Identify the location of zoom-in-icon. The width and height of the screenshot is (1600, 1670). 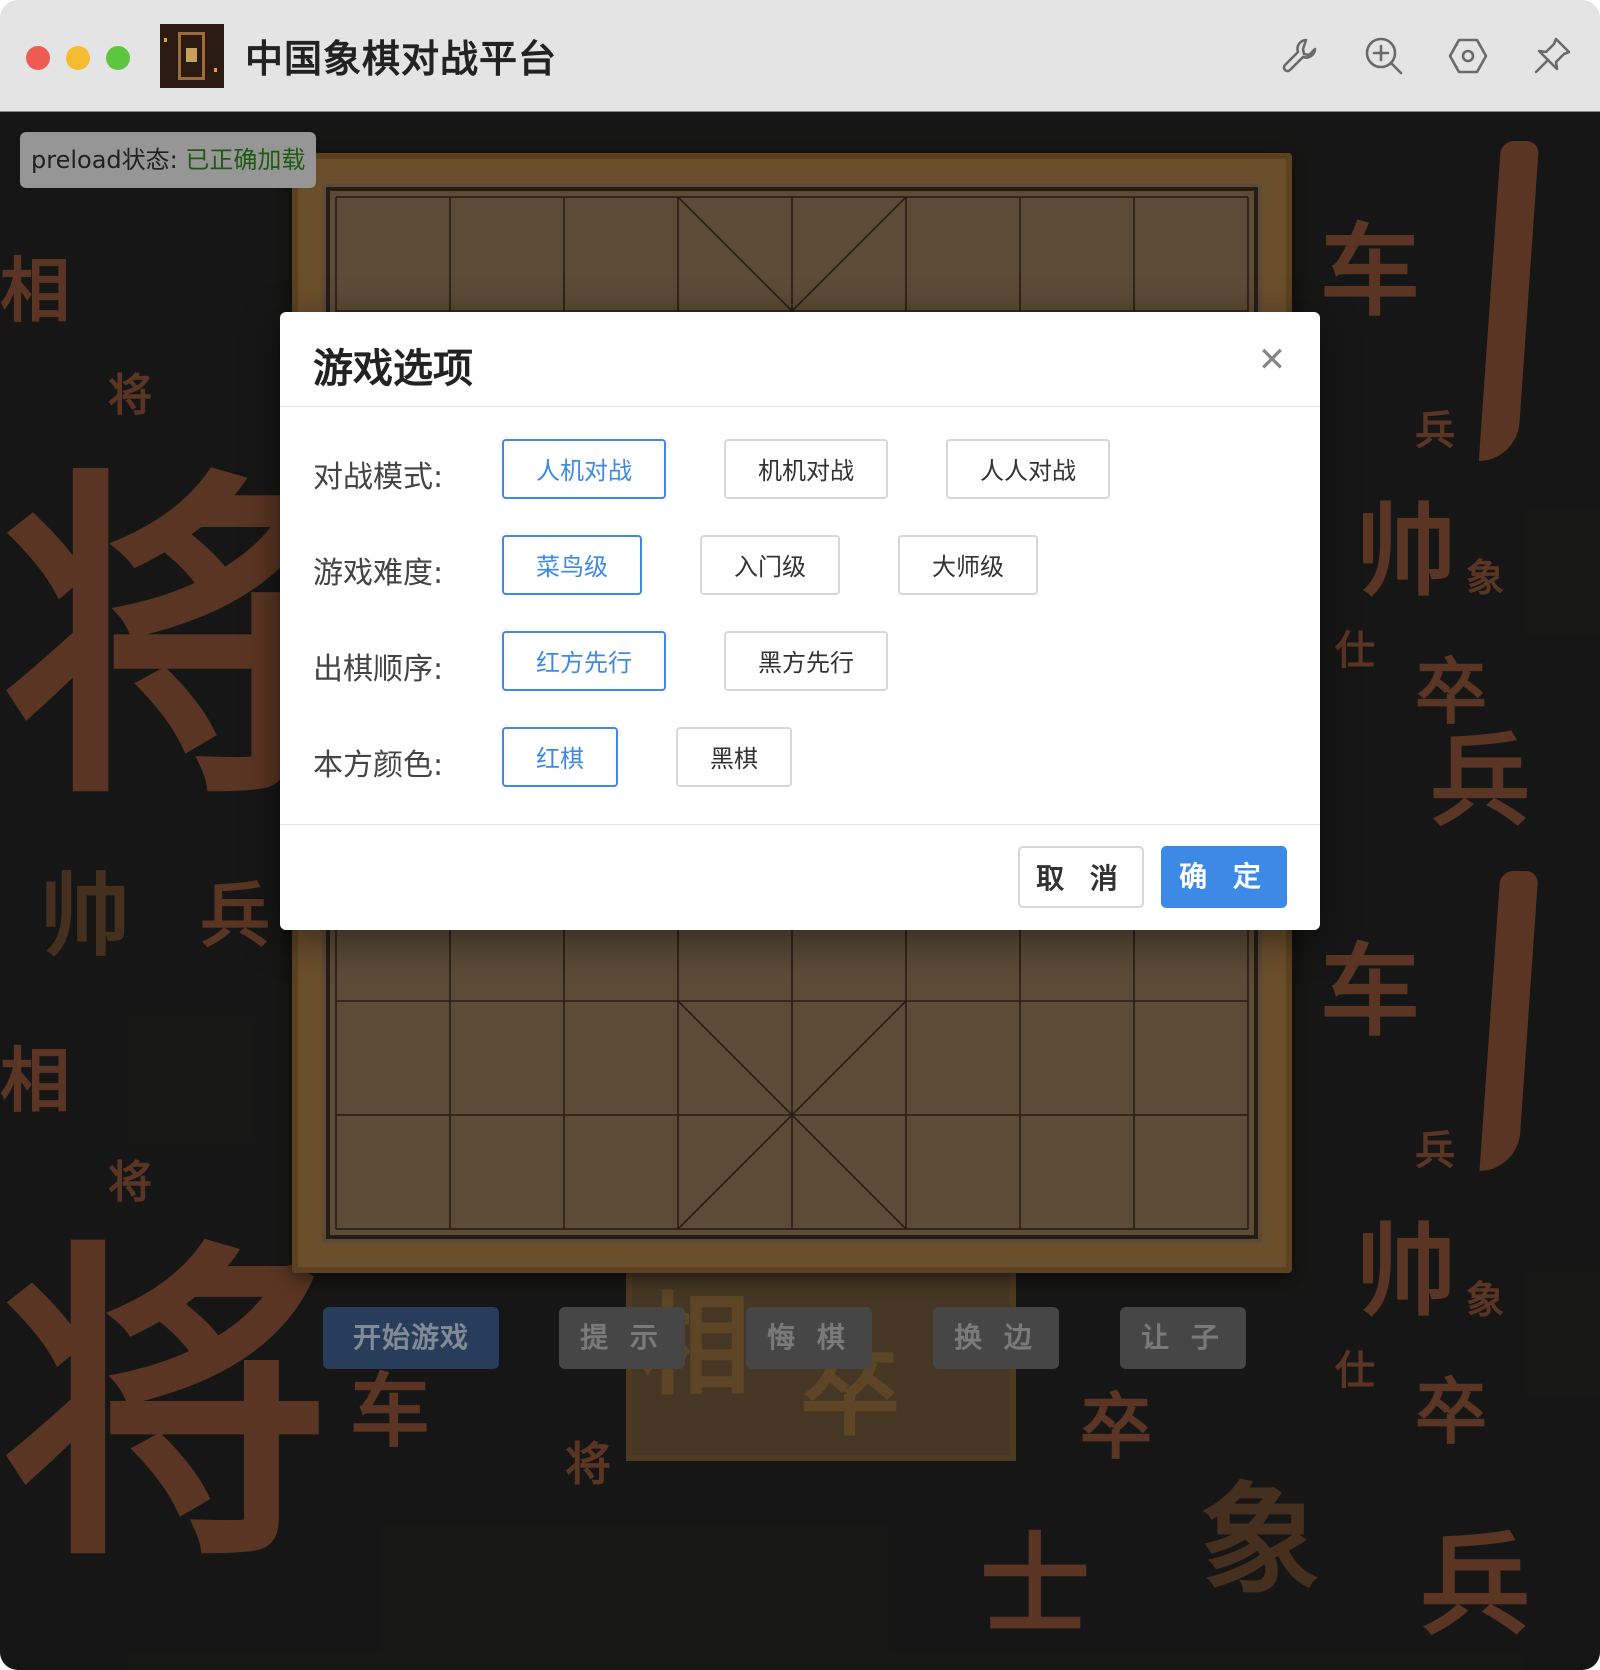
(1384, 56).